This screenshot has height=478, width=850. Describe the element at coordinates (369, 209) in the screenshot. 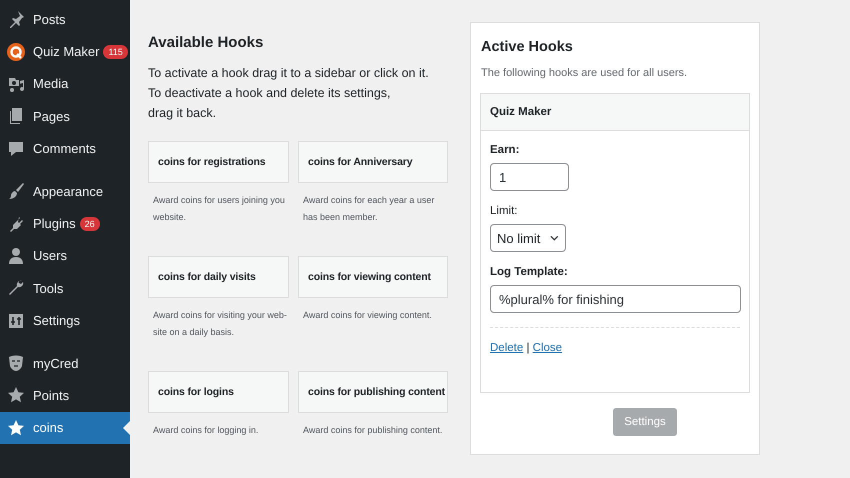

I see `hook-description: Award coins for each year a user has been member.` at that location.